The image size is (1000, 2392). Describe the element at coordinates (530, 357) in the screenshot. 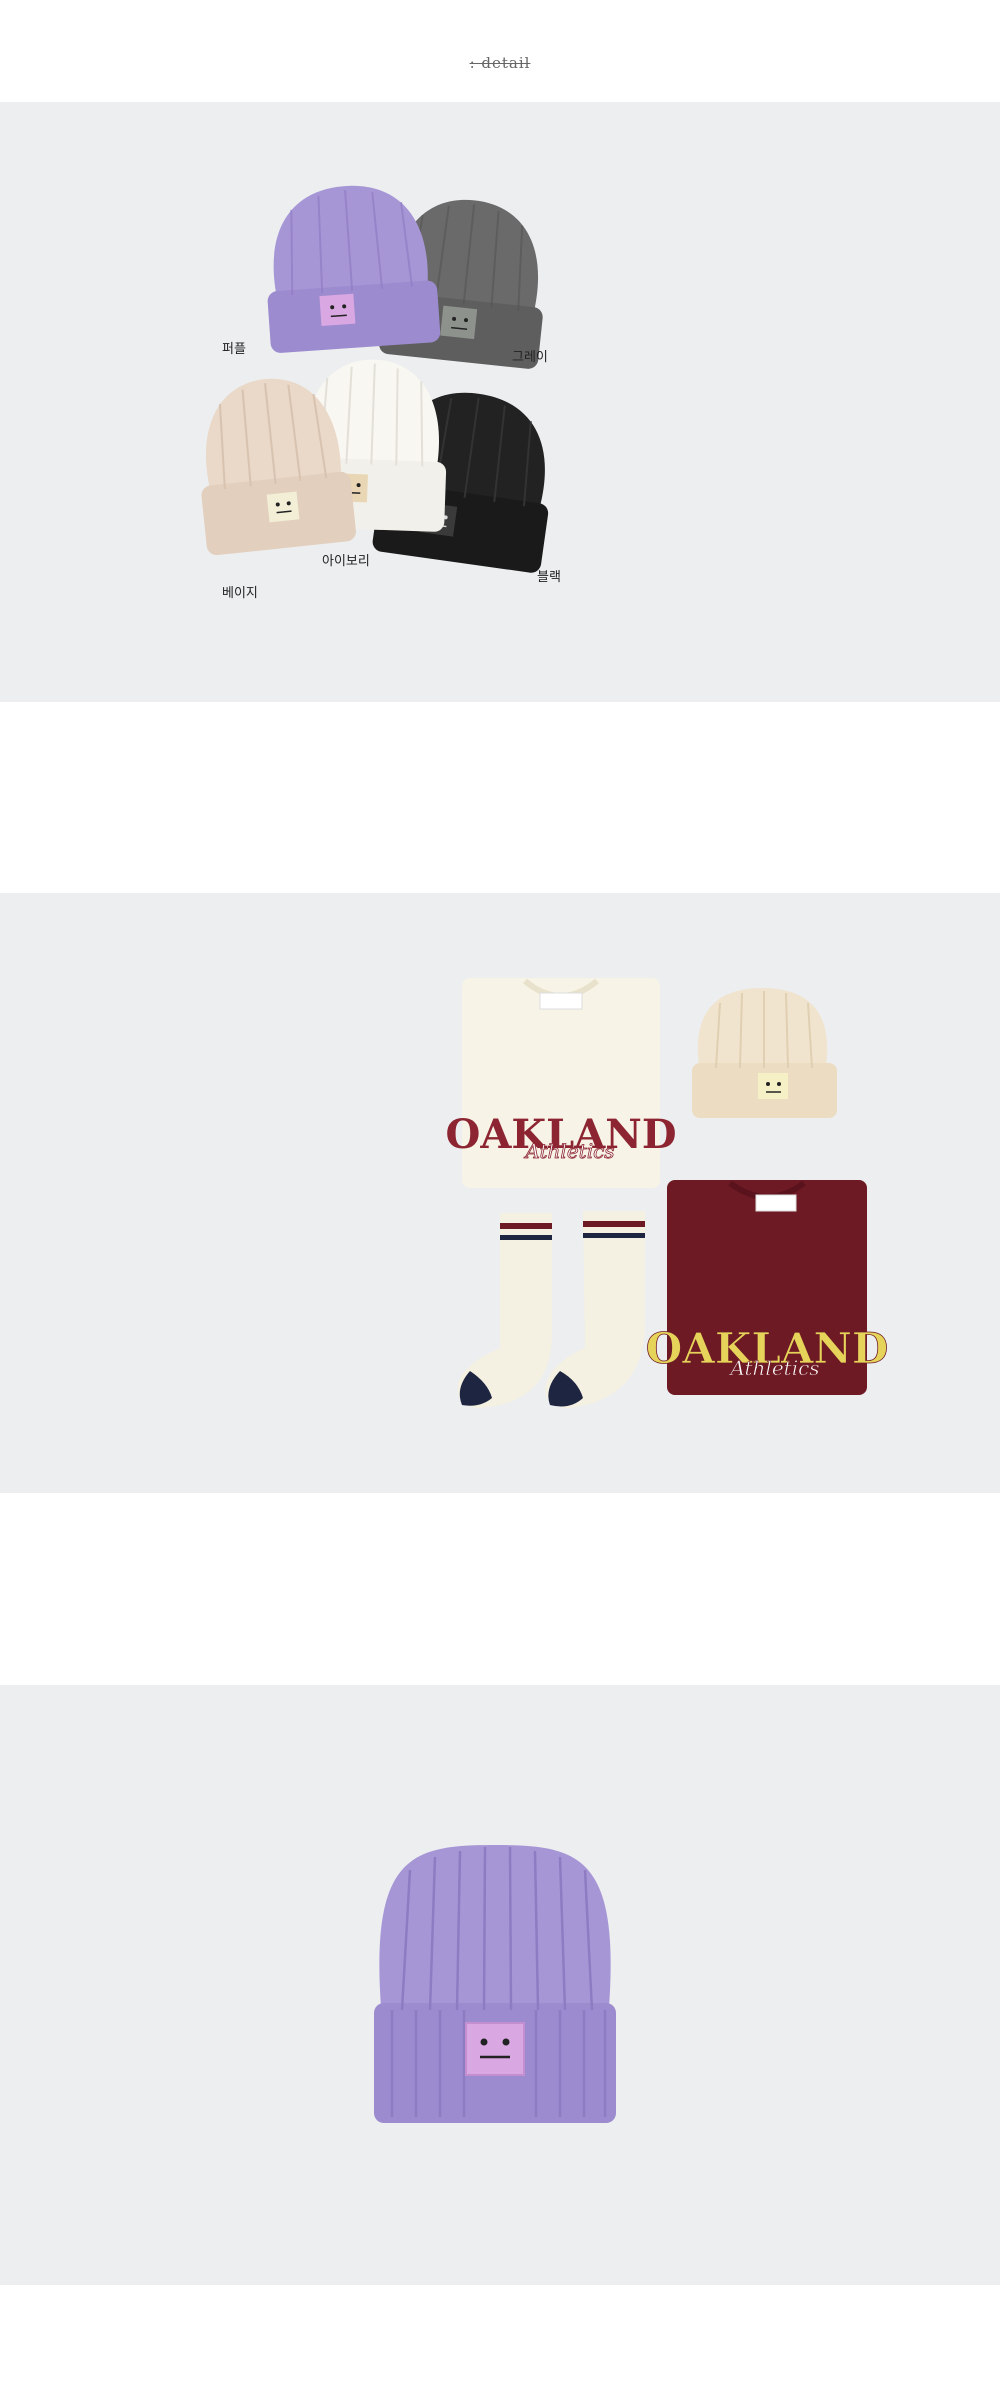

I see `label-grey: 그레이` at that location.